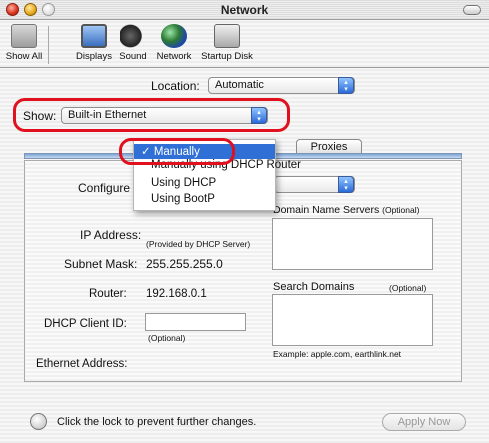 The image size is (489, 443). Describe the element at coordinates (40, 116) in the screenshot. I see `show-label: Show:` at that location.